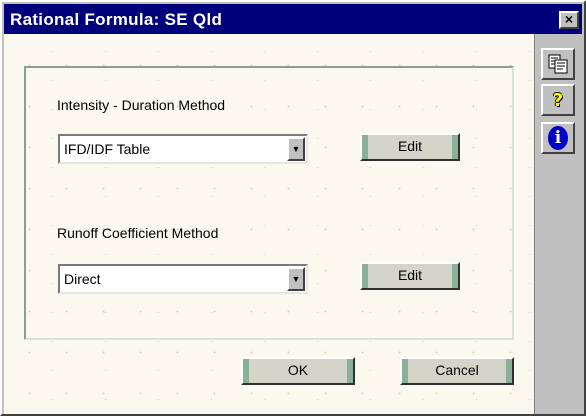 The image size is (586, 416). I want to click on help-button: ?, so click(558, 100).